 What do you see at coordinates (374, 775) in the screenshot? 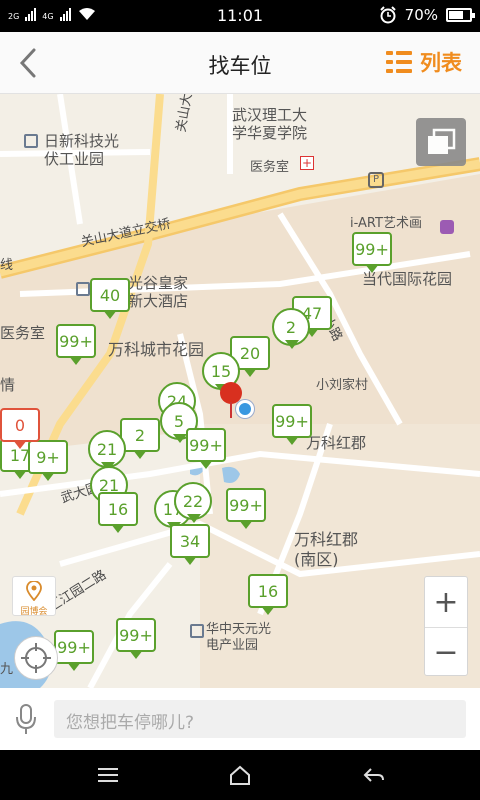
I see `back-icon` at bounding box center [374, 775].